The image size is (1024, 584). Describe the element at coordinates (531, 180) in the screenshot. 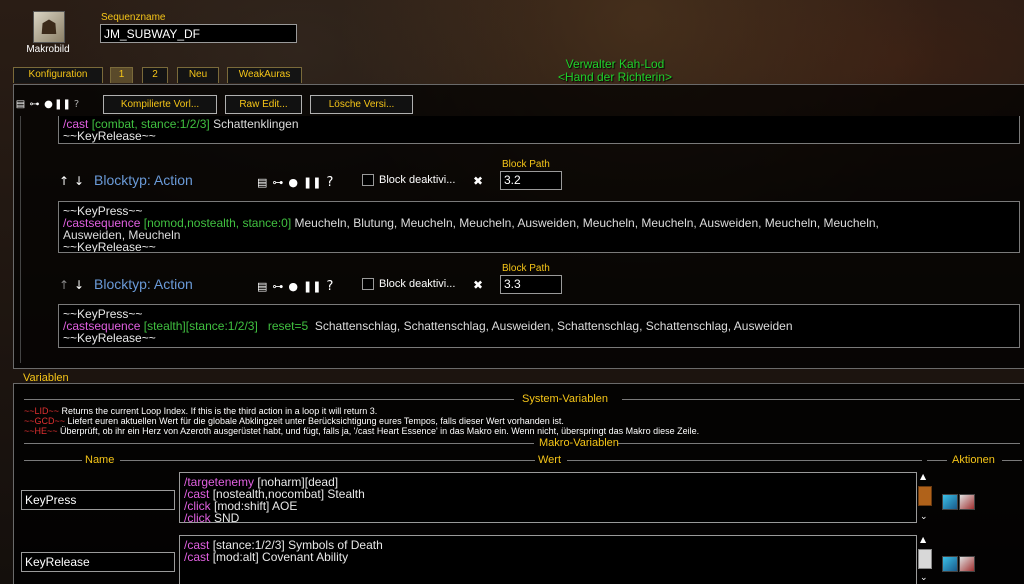

I see `block-path-input: 3.2` at that location.